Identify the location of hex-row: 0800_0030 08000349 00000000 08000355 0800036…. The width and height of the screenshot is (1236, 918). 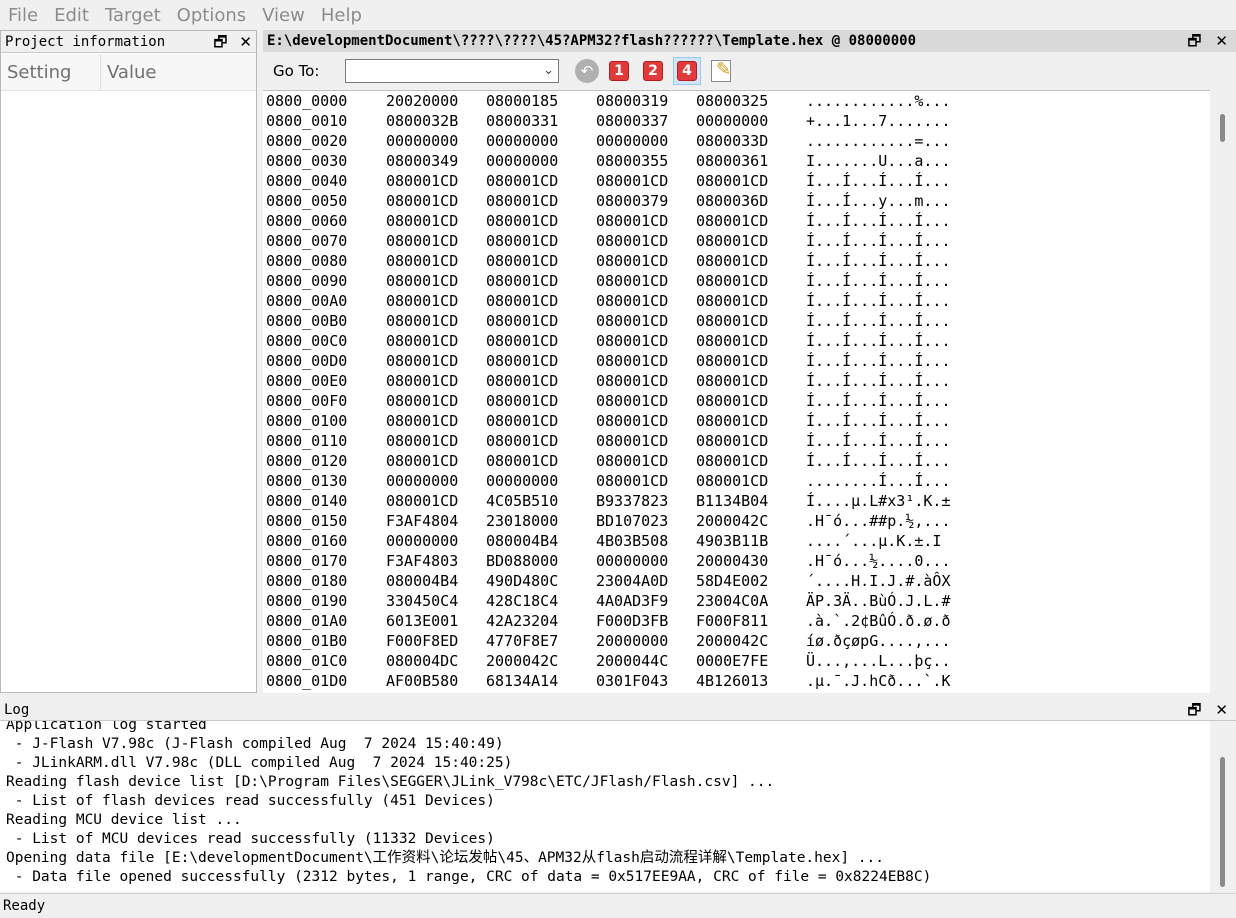
(736, 161).